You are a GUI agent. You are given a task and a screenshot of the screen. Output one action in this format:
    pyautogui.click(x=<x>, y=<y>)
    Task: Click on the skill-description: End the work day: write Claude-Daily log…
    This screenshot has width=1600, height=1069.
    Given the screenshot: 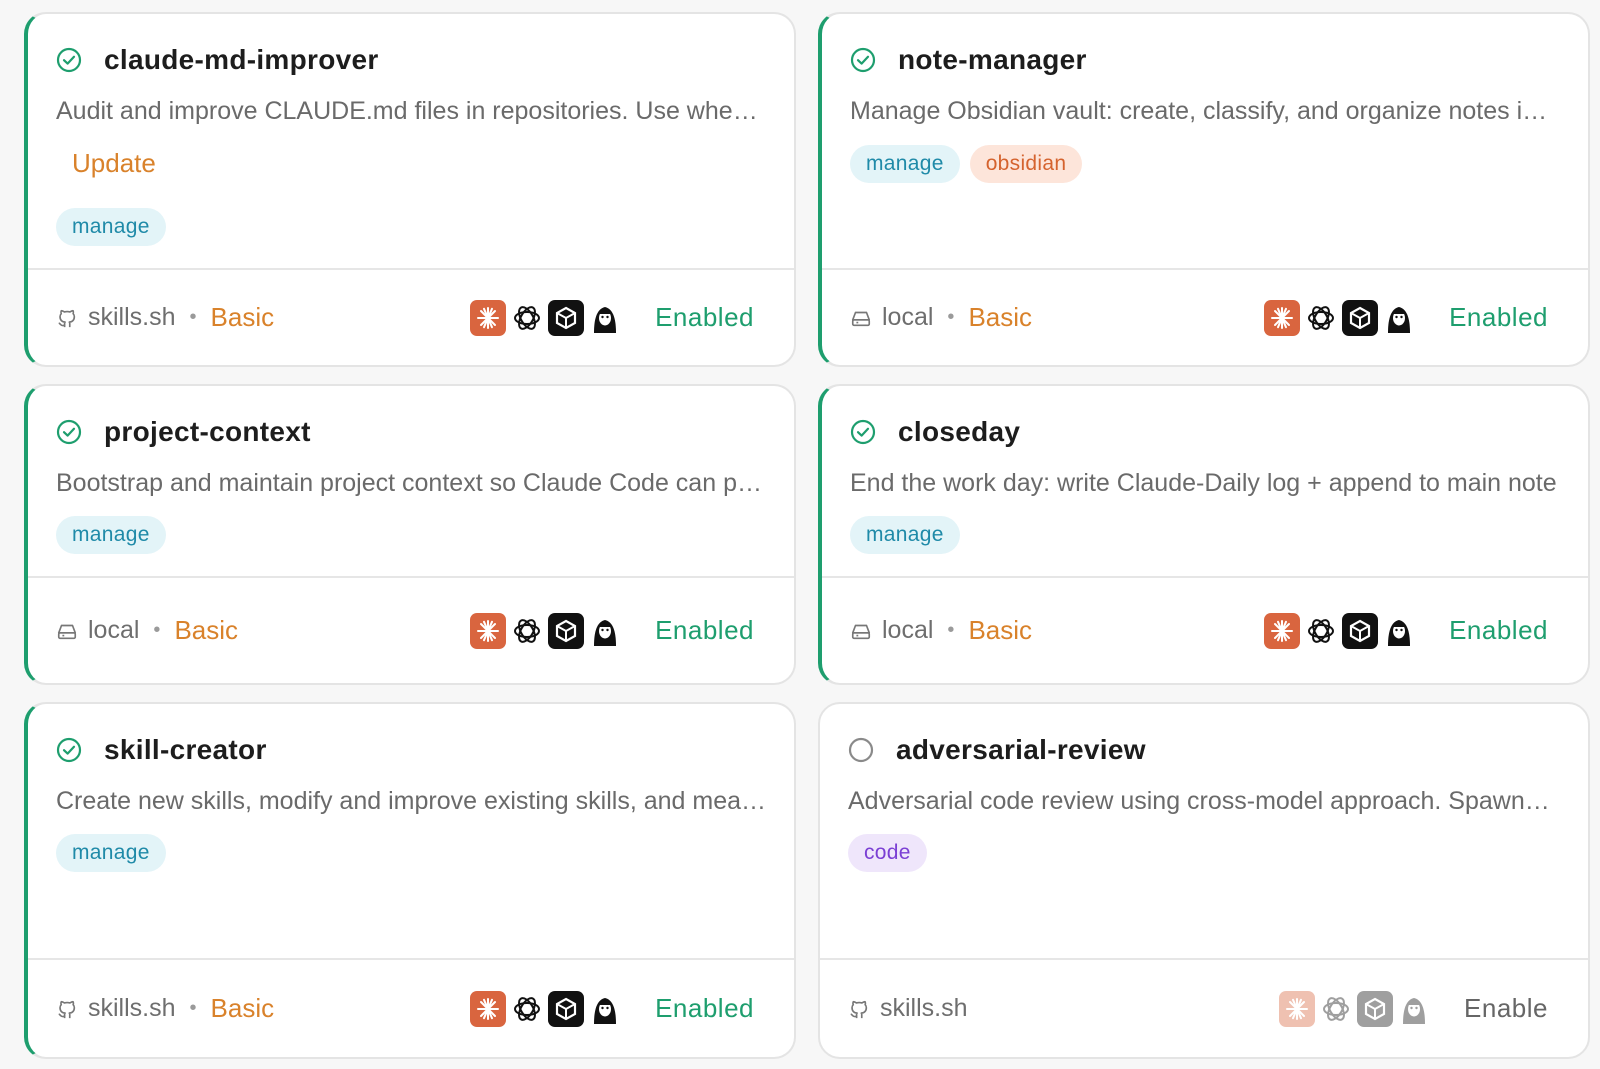 What is the action you would take?
    pyautogui.click(x=1203, y=483)
    